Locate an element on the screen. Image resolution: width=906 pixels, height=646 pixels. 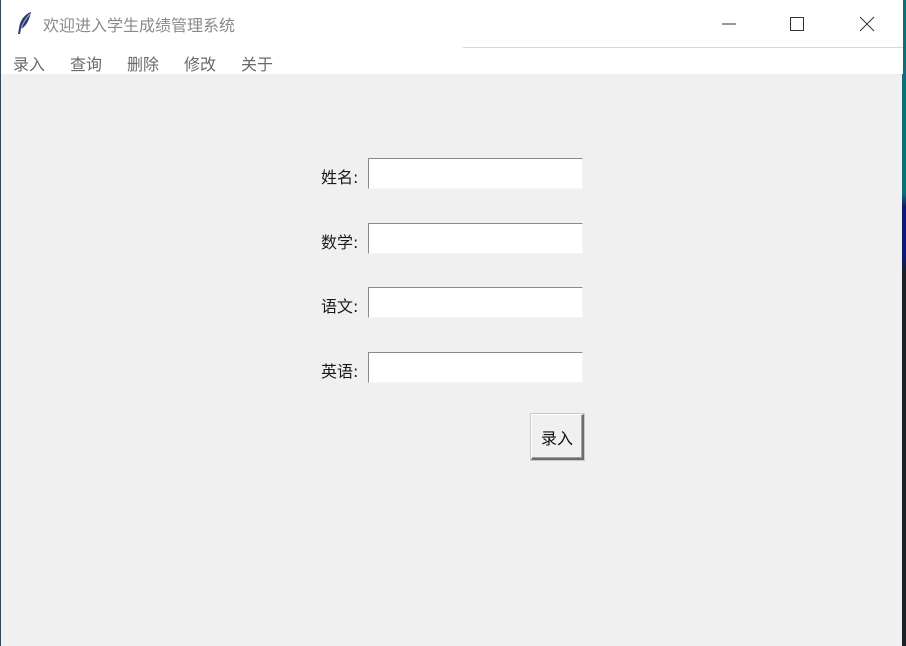
menu-item-delete: 删除 is located at coordinates (143, 63).